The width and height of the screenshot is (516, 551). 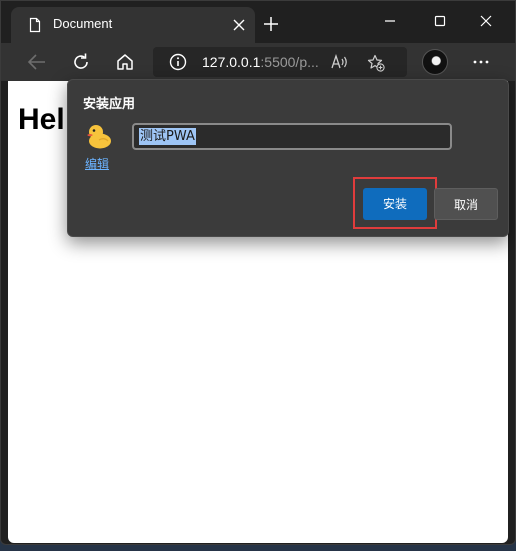 I want to click on dialog-title: 安装应用, so click(x=109, y=104).